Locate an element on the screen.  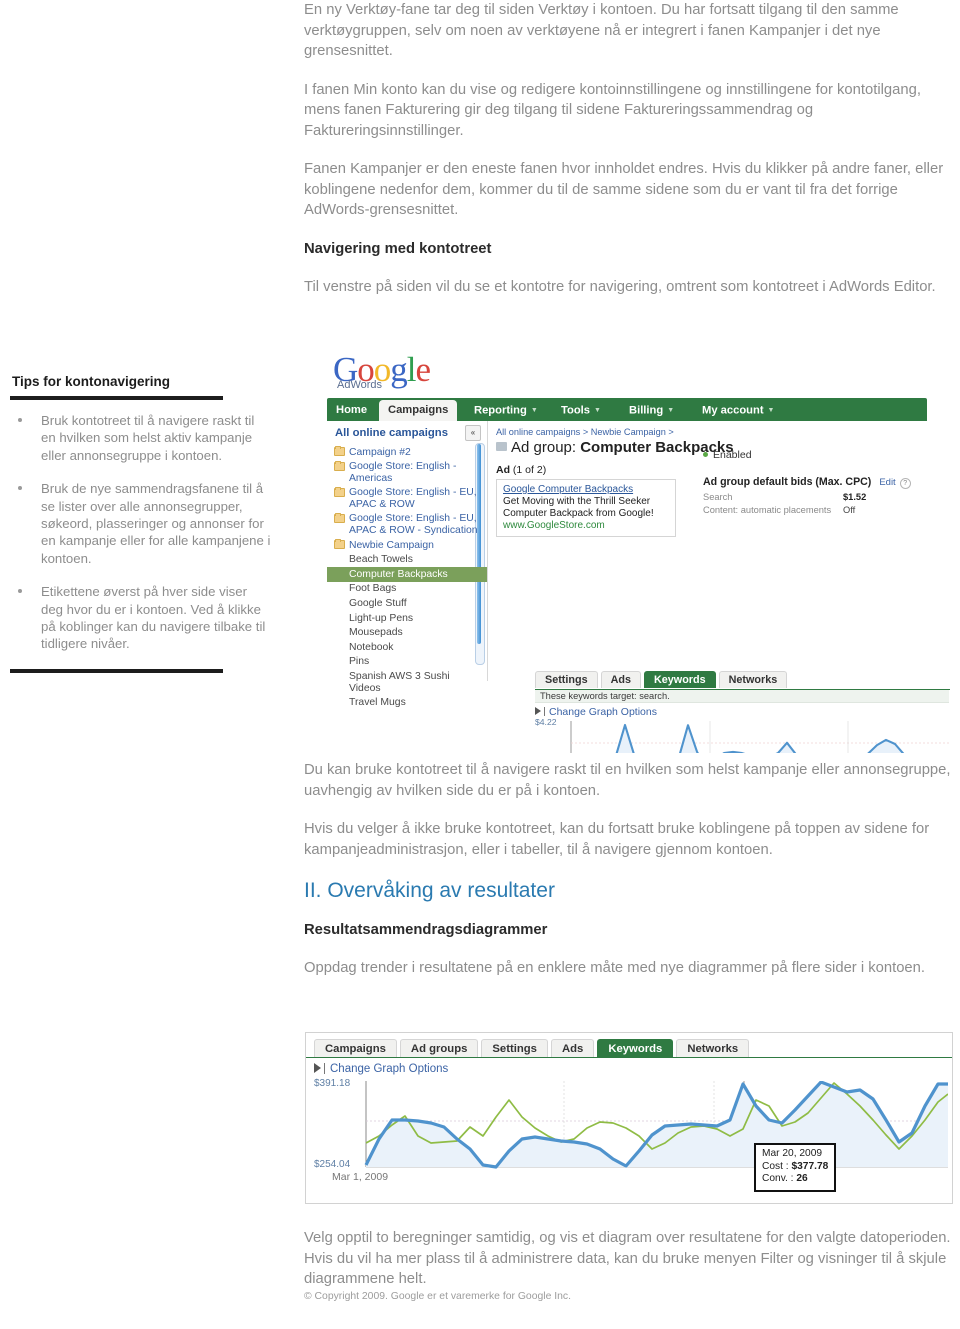
nav-tab-label: Home is located at coordinates (352, 410).